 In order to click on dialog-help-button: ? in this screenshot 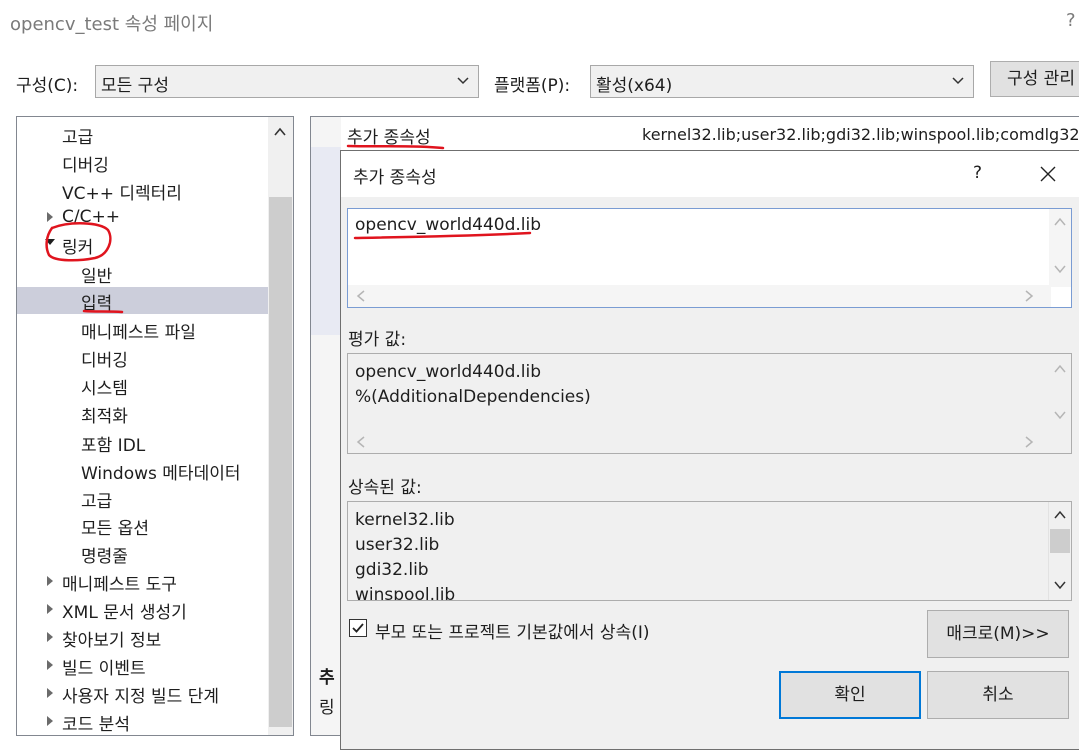, I will do `click(977, 173)`.